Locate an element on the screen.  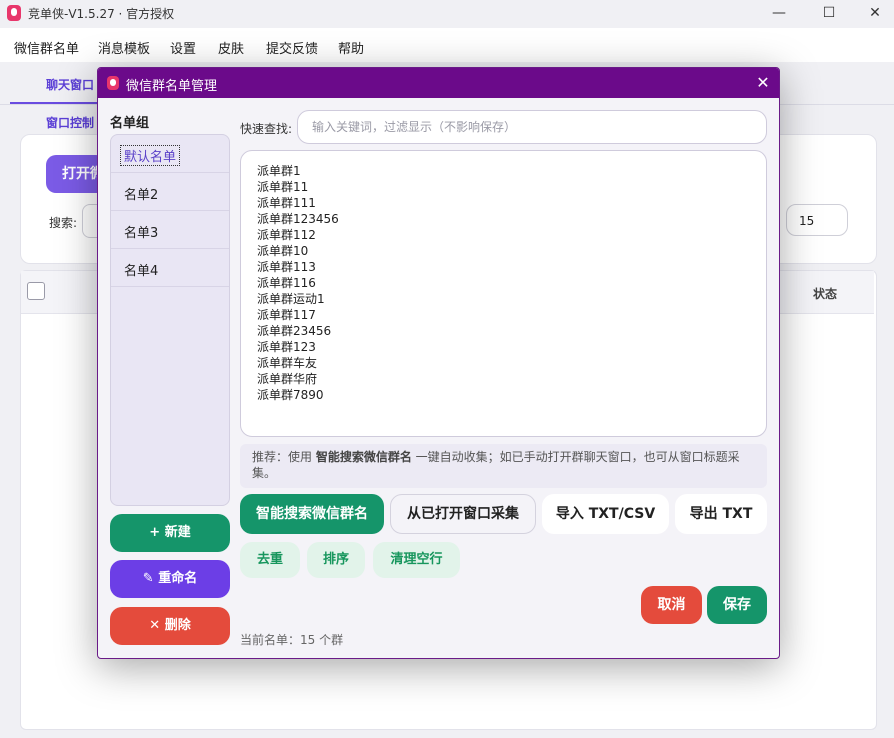
group-name-line: 派单群123456 is located at coordinates (298, 219).